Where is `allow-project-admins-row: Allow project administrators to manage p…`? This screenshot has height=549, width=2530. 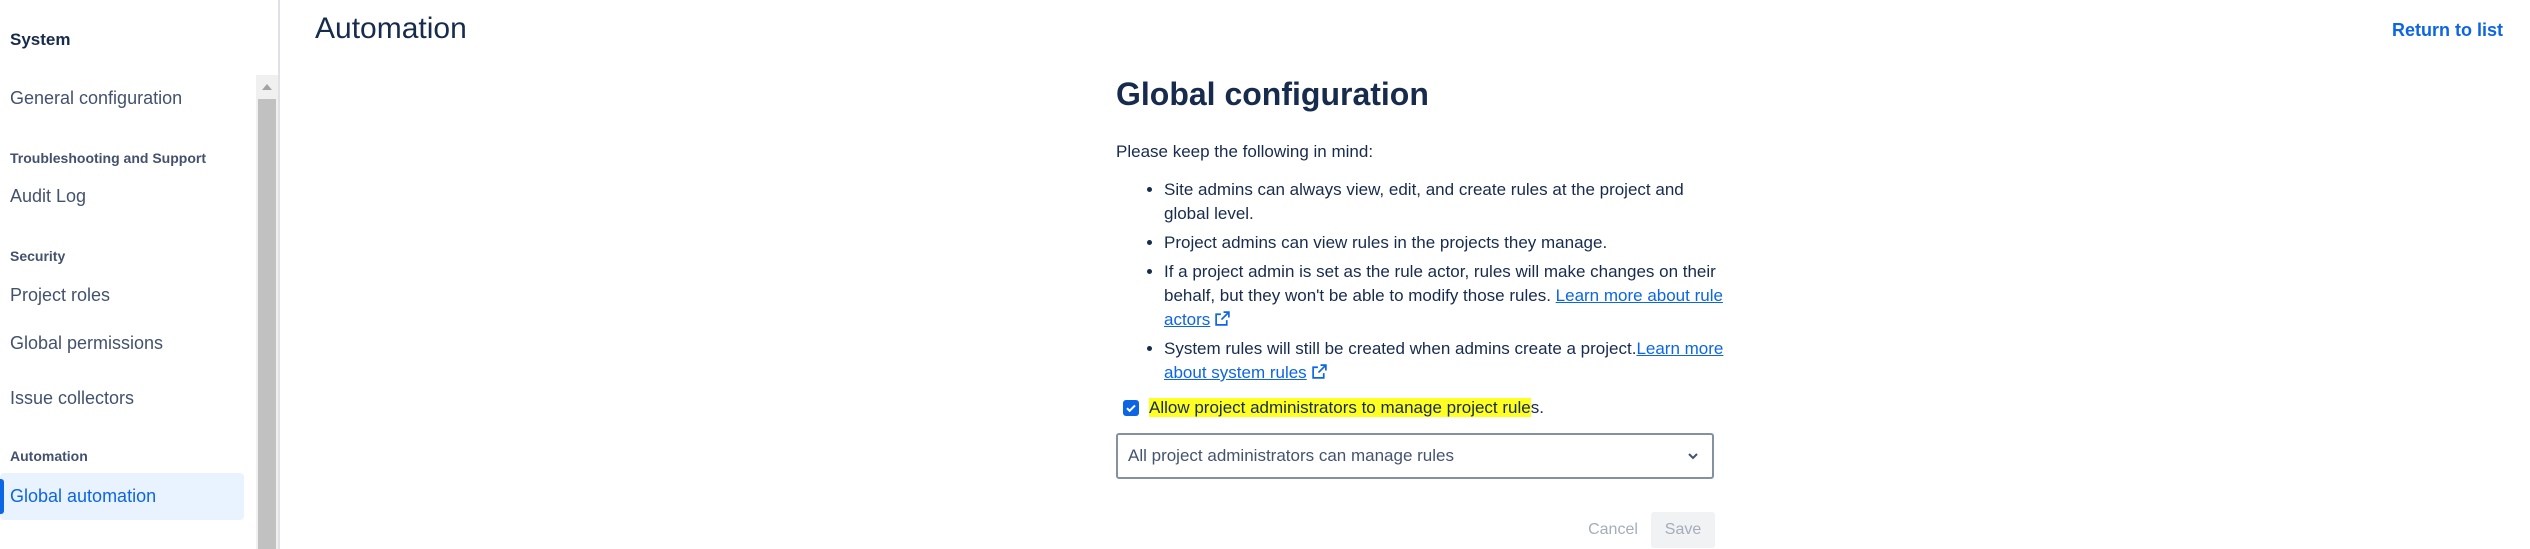
allow-project-admins-row: Allow project administrators to manage p… is located at coordinates (1330, 408).